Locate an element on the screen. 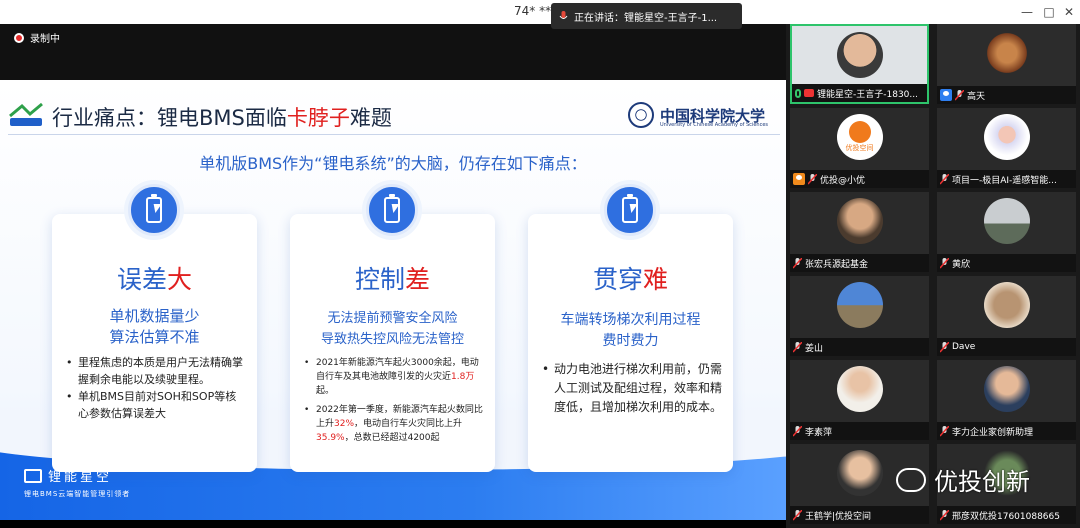 This screenshot has width=1080, height=528. record-icon is located at coordinates (19, 37).